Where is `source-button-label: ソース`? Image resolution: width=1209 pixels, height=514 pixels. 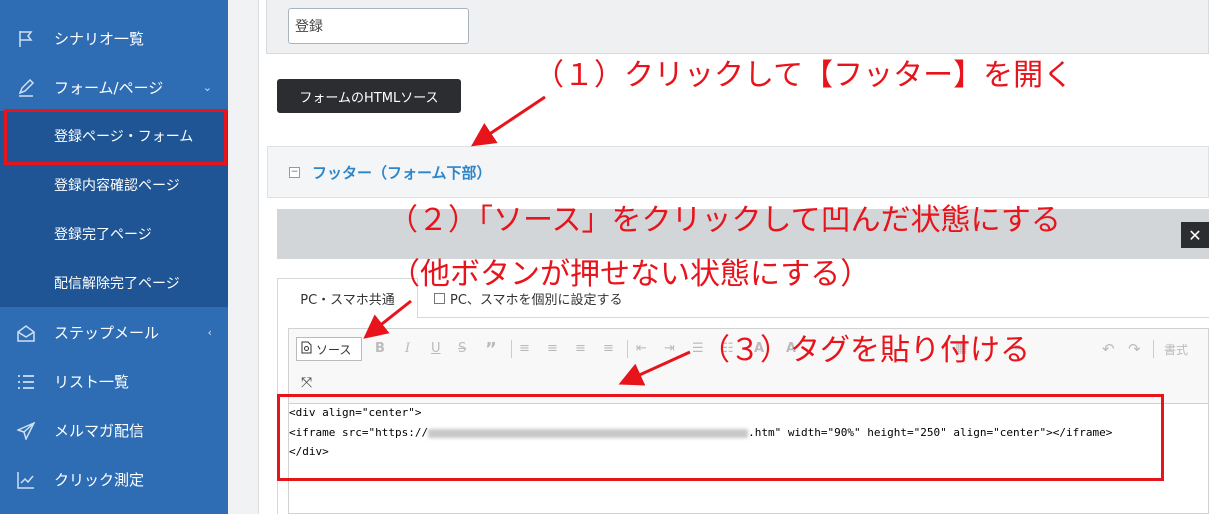 source-button-label: ソース is located at coordinates (334, 349).